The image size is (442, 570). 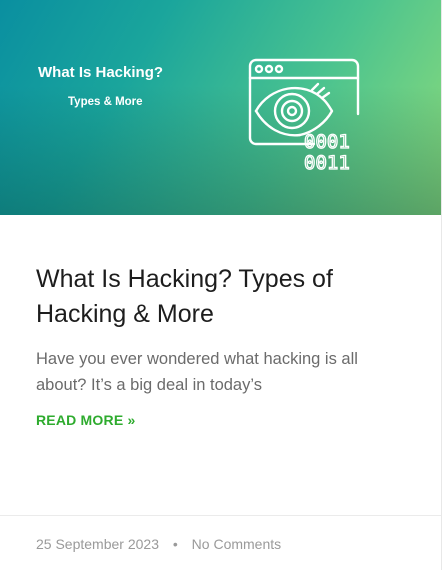 What do you see at coordinates (105, 102) in the screenshot?
I see `thumbnail-subtitle: Types & More` at bounding box center [105, 102].